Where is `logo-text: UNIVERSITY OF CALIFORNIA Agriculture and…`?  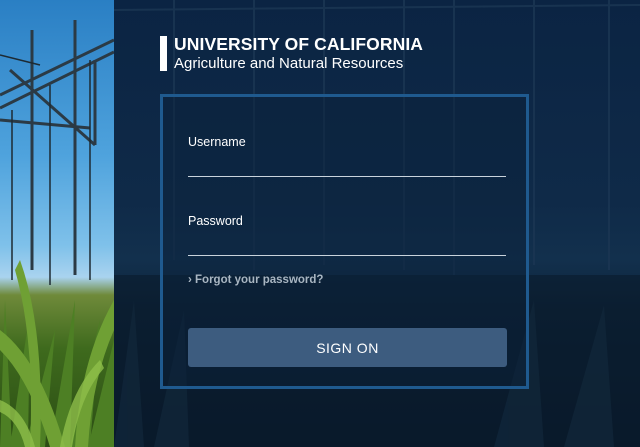
logo-text: UNIVERSITY OF CALIFORNIA Agriculture and… is located at coordinates (299, 53).